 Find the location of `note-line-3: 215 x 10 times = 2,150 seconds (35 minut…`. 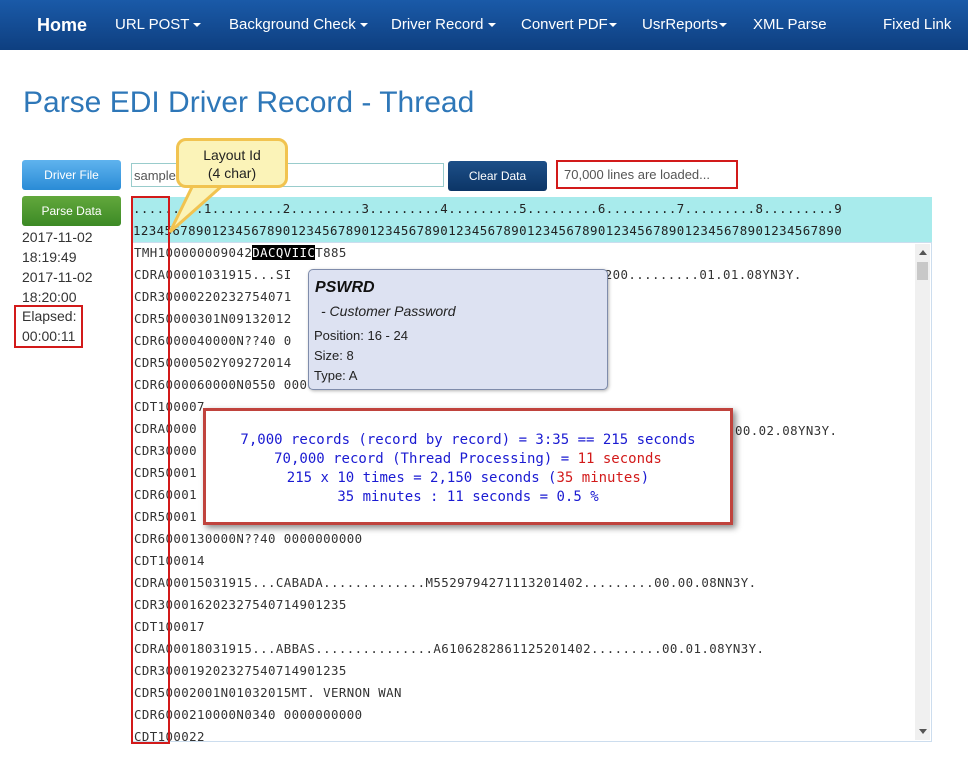

note-line-3: 215 x 10 times = 2,150 seconds (35 minut… is located at coordinates (468, 478).